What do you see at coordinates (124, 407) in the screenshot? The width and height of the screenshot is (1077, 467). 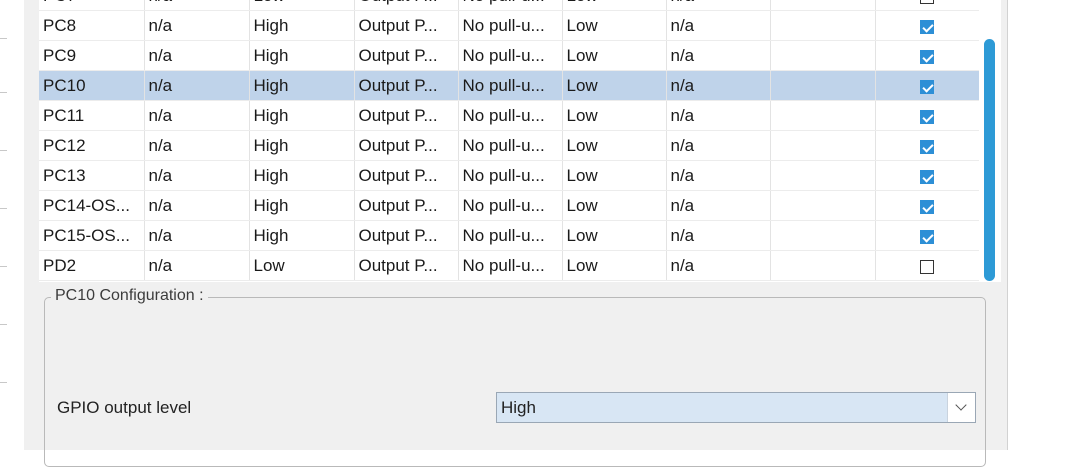 I see `gpio-output-level-label: GPIO output level` at bounding box center [124, 407].